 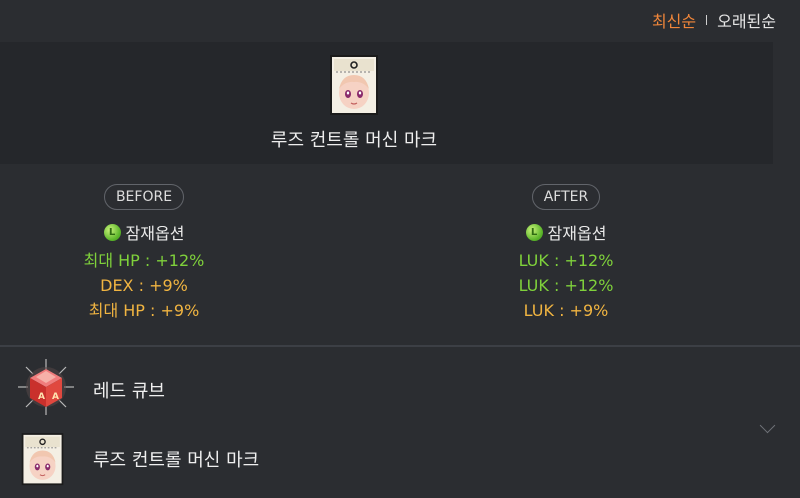 What do you see at coordinates (176, 460) in the screenshot?
I see `history-item-name: 루즈 컨트롤 머신 마크` at bounding box center [176, 460].